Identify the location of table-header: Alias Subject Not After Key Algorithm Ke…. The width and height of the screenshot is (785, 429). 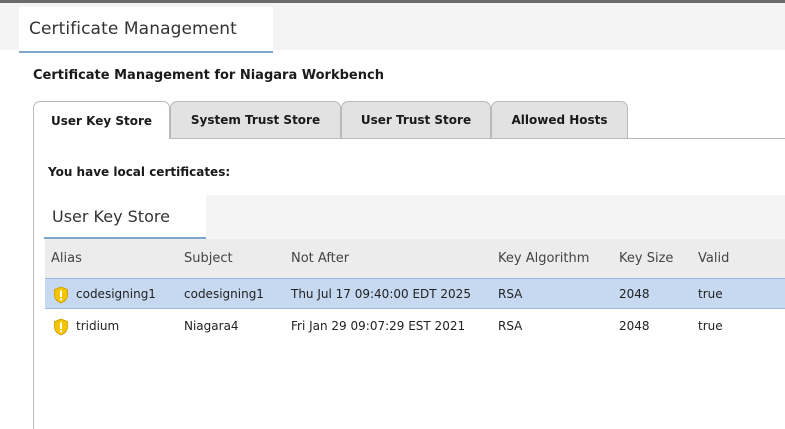
(415, 259).